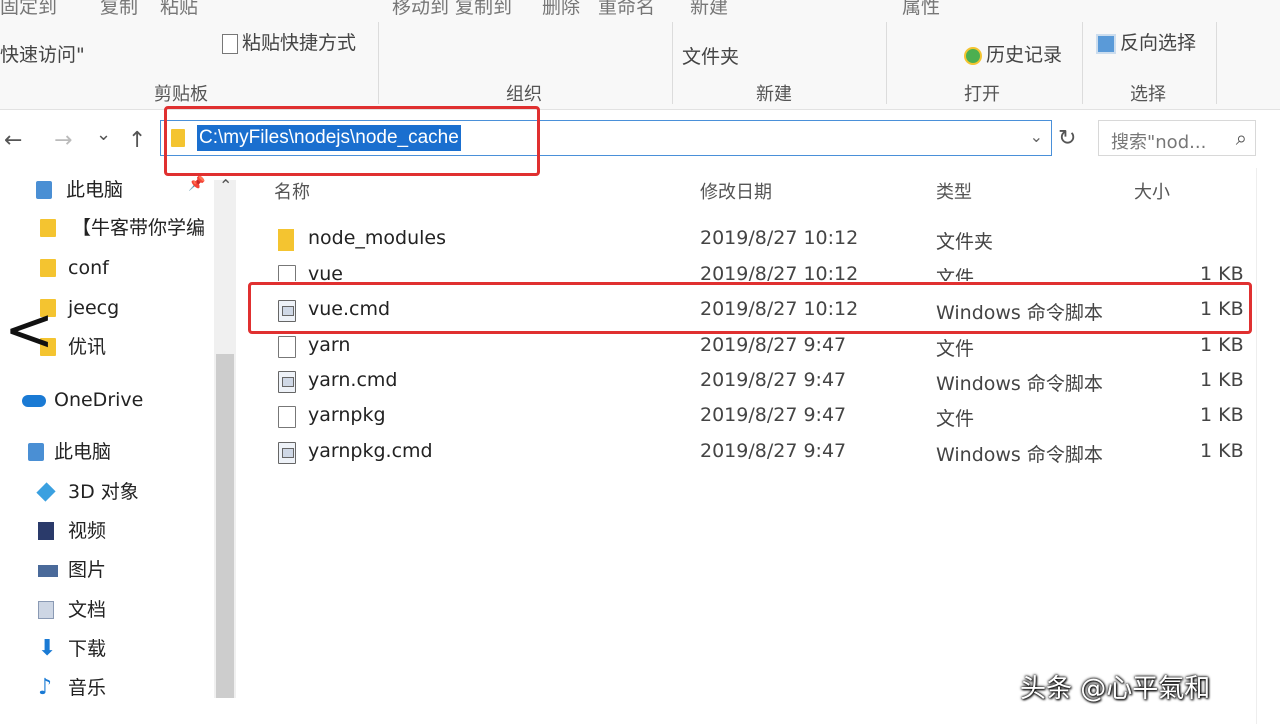 The height and width of the screenshot is (724, 1280). What do you see at coordinates (72, 649) in the screenshot?
I see `sidebar-item-downloads: ⬇ 下载` at bounding box center [72, 649].